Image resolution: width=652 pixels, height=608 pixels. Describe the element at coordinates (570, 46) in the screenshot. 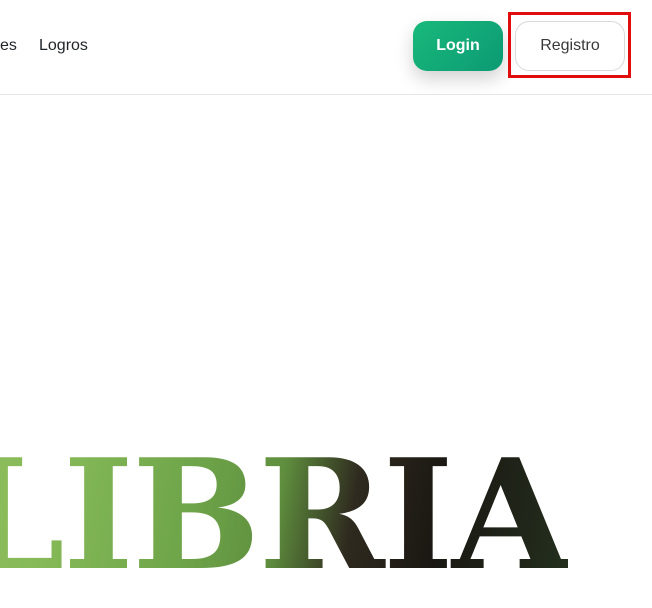

I see `register-button: Registro` at that location.